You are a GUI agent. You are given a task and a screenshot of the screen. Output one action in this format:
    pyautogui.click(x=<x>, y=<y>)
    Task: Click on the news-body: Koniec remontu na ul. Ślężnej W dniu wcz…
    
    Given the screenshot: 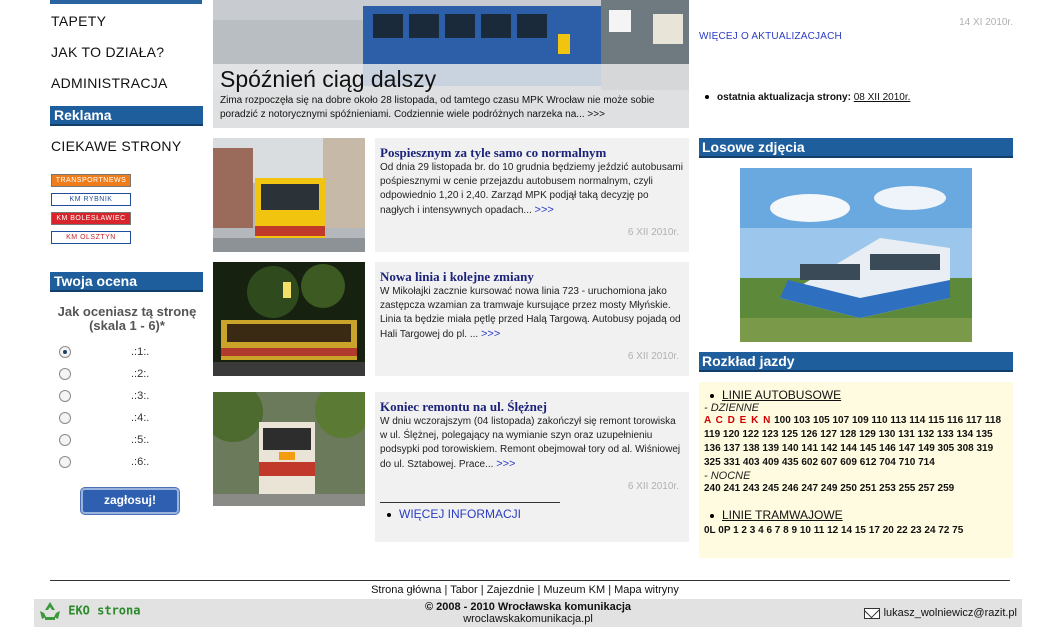 What is the action you would take?
    pyautogui.click(x=532, y=449)
    